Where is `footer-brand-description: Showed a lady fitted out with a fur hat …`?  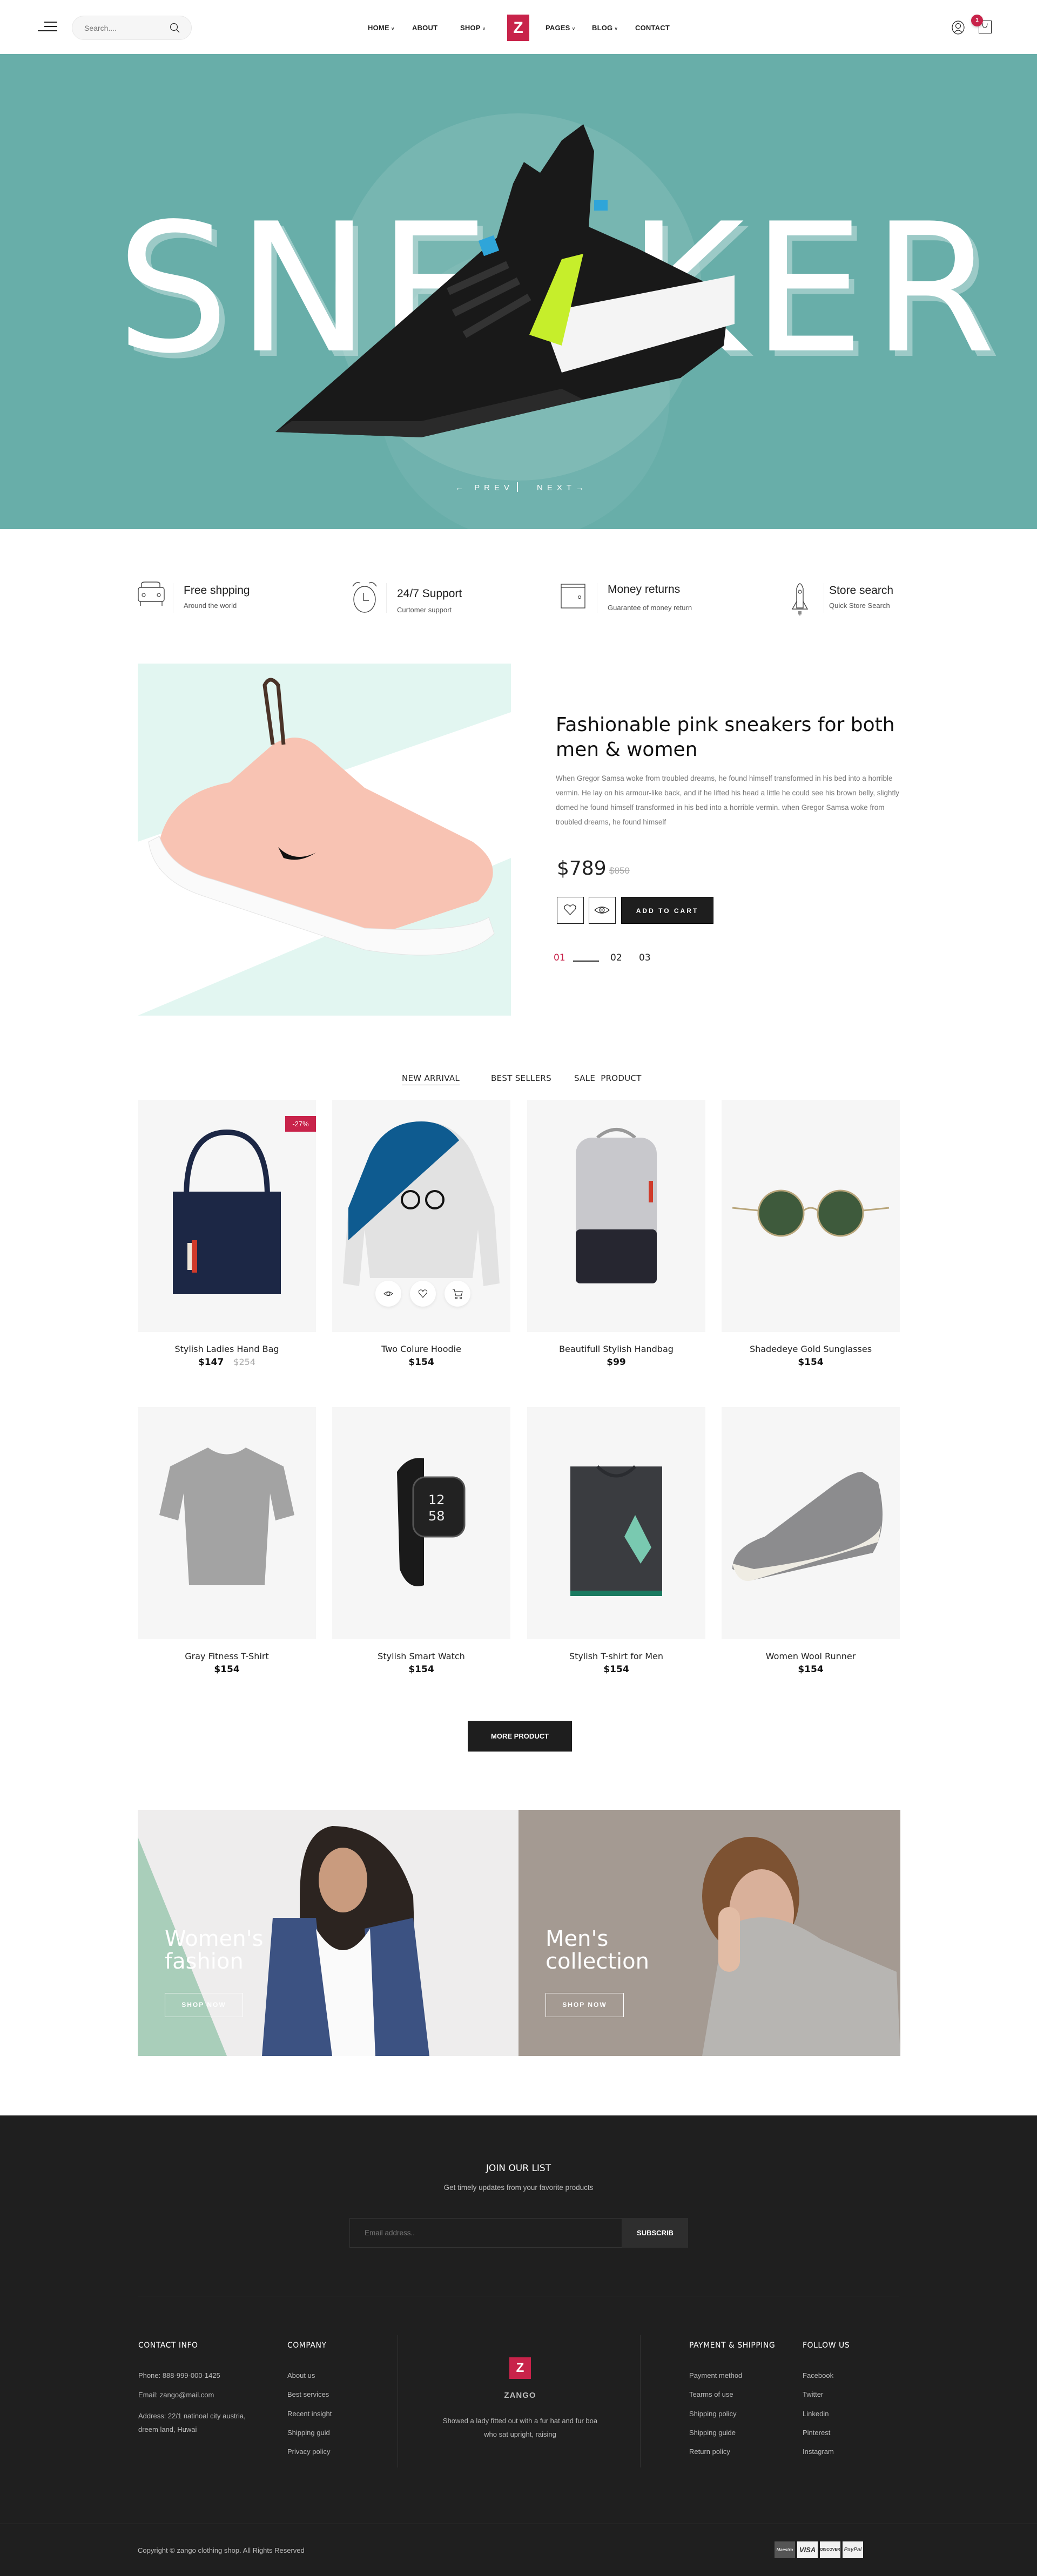
footer-brand-description: Showed a lady fitted out with a fur hat … is located at coordinates (520, 2427).